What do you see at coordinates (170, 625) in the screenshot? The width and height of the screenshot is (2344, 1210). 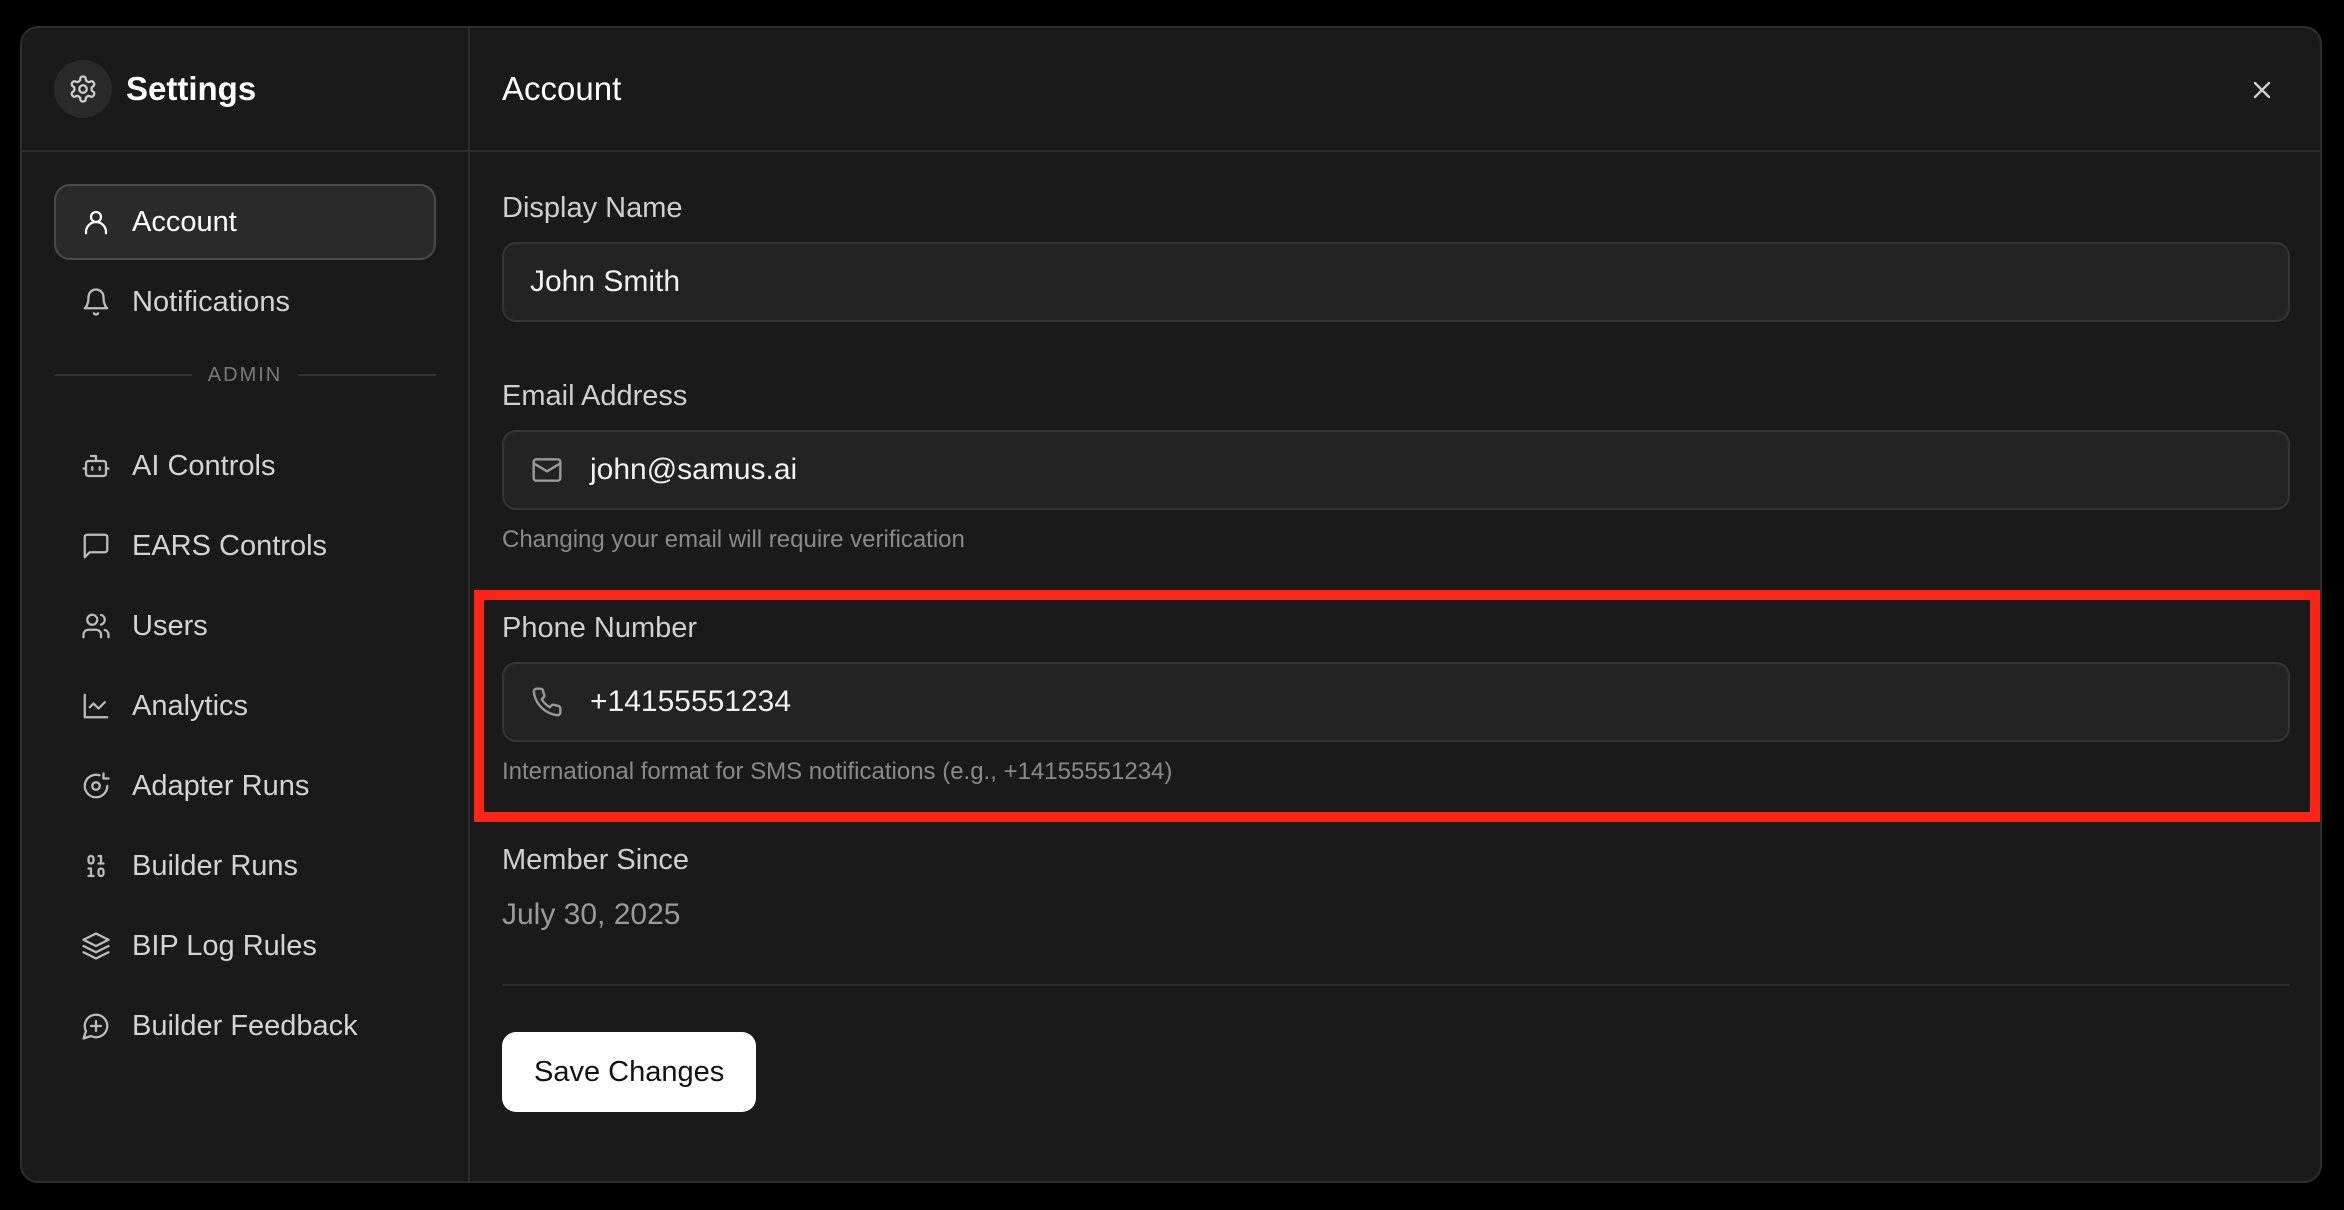 I see `sidebar-item-label: Users` at bounding box center [170, 625].